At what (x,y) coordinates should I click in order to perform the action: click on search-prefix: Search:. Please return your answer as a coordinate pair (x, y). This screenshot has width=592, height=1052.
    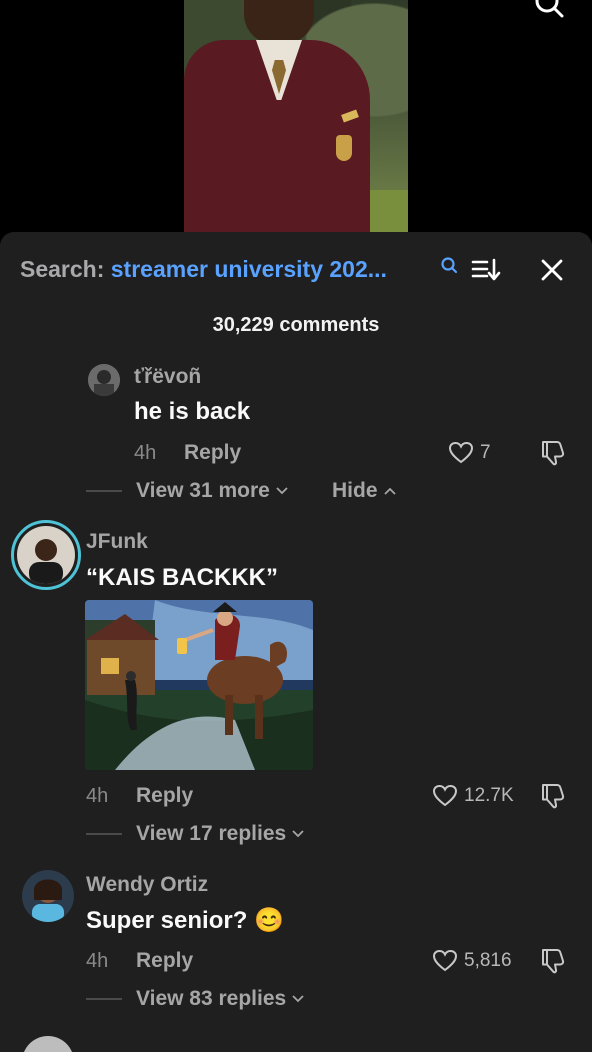
    Looking at the image, I should click on (65, 269).